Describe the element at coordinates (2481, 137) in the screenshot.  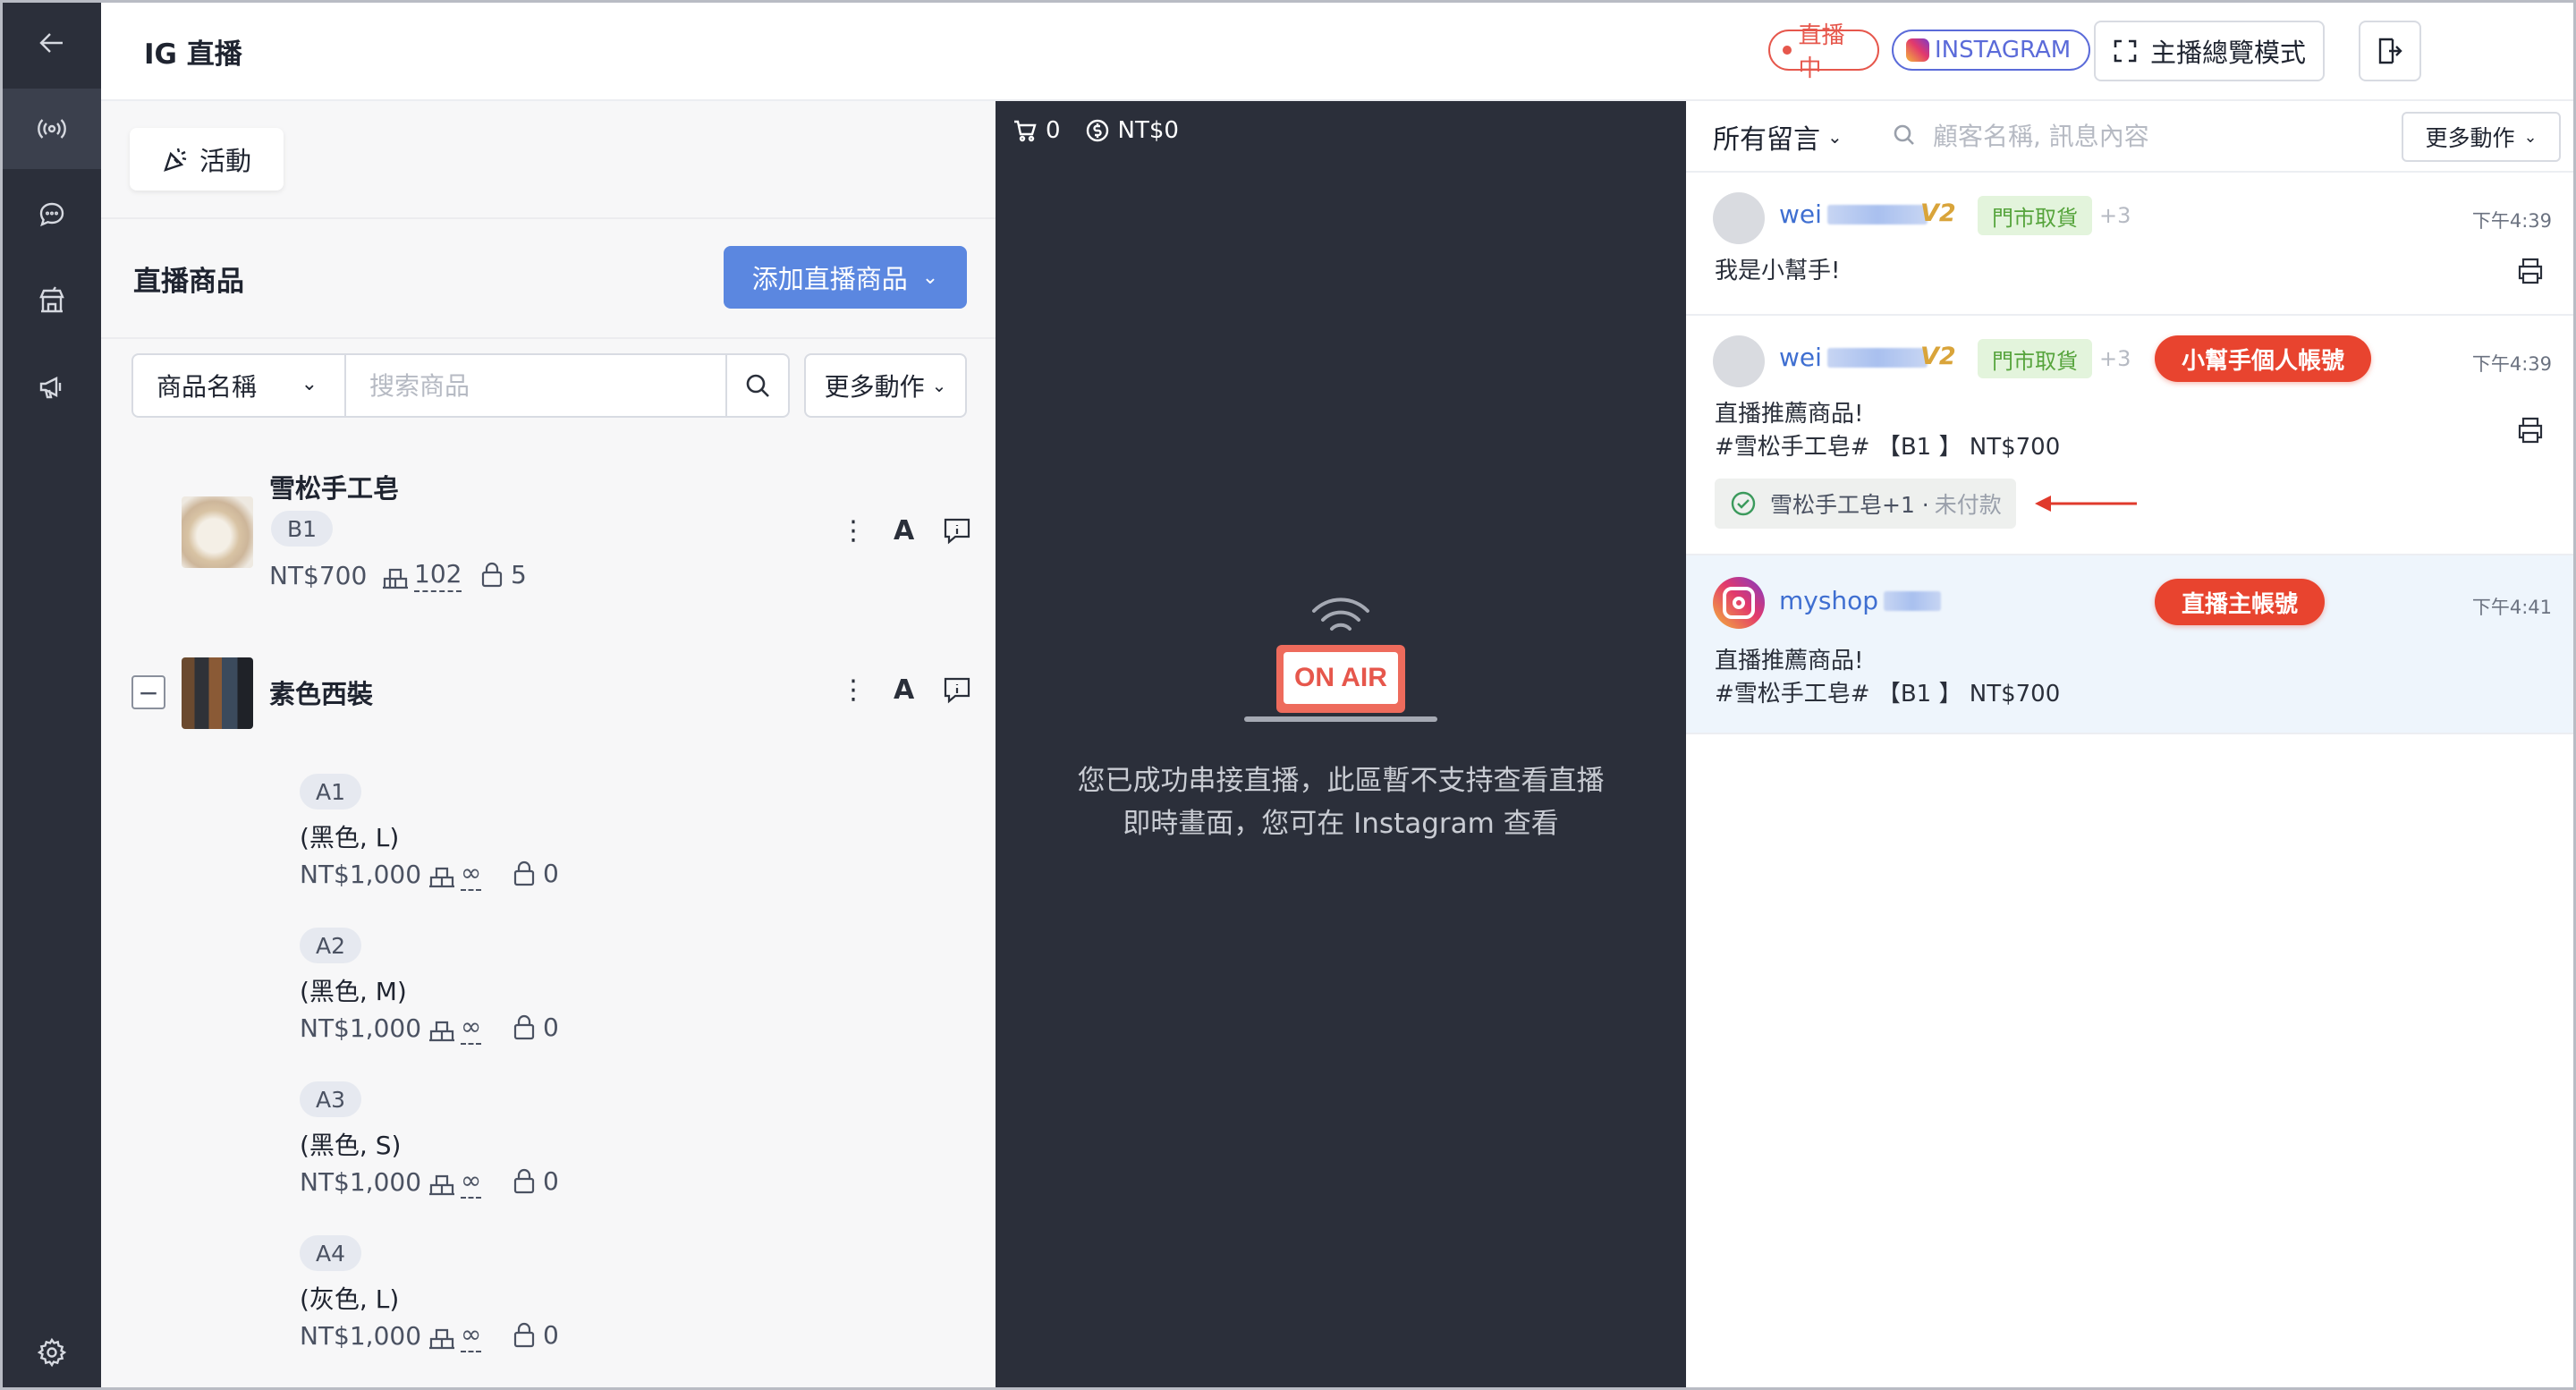
I see `comments-more-actions-button: 更多動作 ⌄` at that location.